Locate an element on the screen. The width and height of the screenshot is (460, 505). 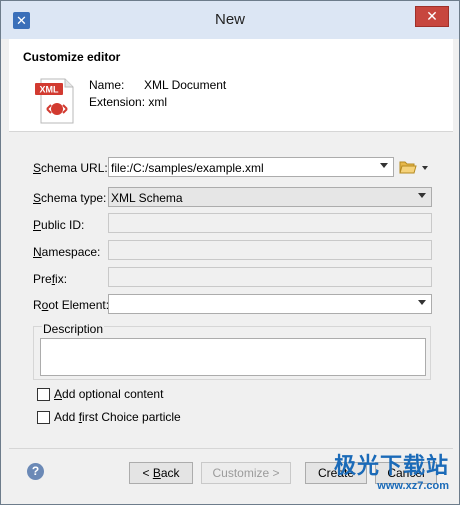
watermark-logo: 极光下载站 www.xz7.com is located at coordinates (391, 470).